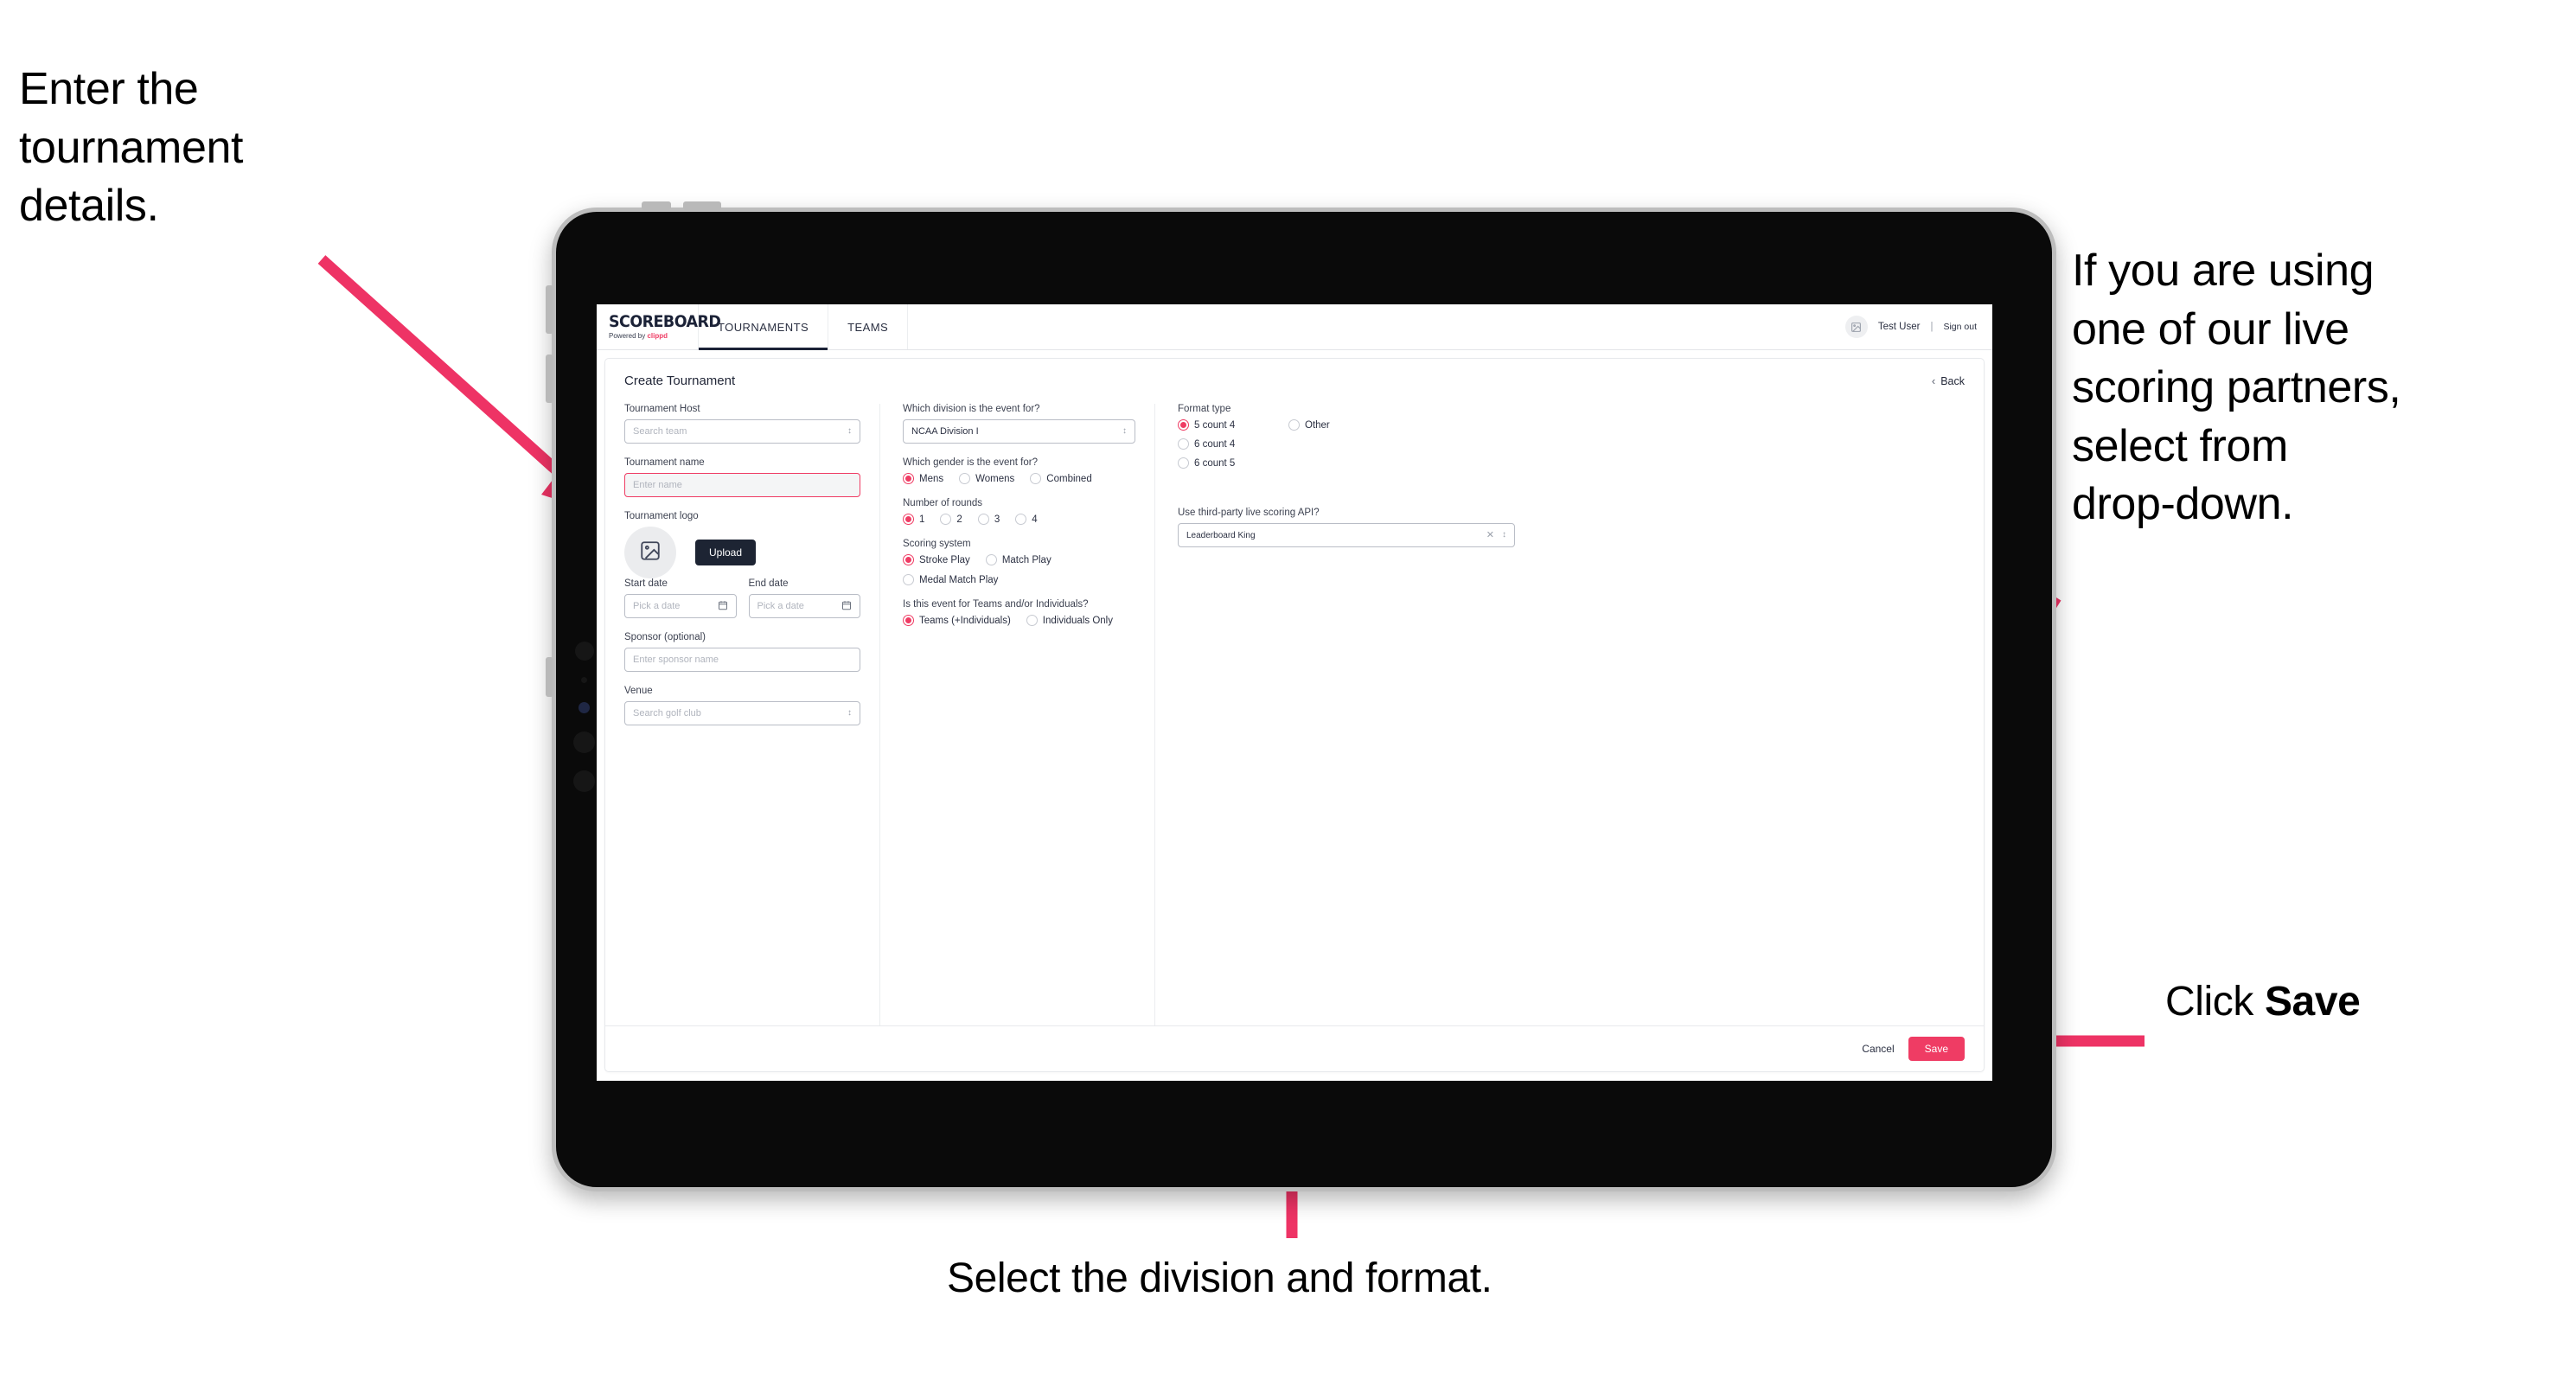 This screenshot has width=2576, height=1386. I want to click on gender-option-womens: Womens, so click(986, 478).